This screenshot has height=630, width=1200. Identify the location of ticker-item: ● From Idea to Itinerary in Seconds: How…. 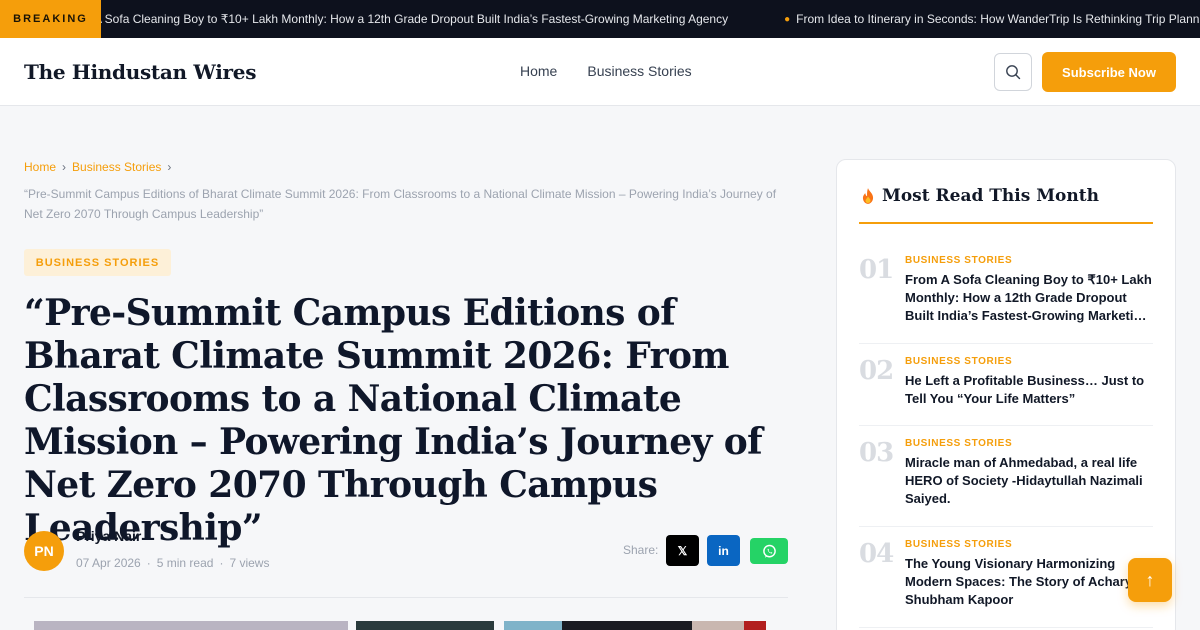
(992, 19).